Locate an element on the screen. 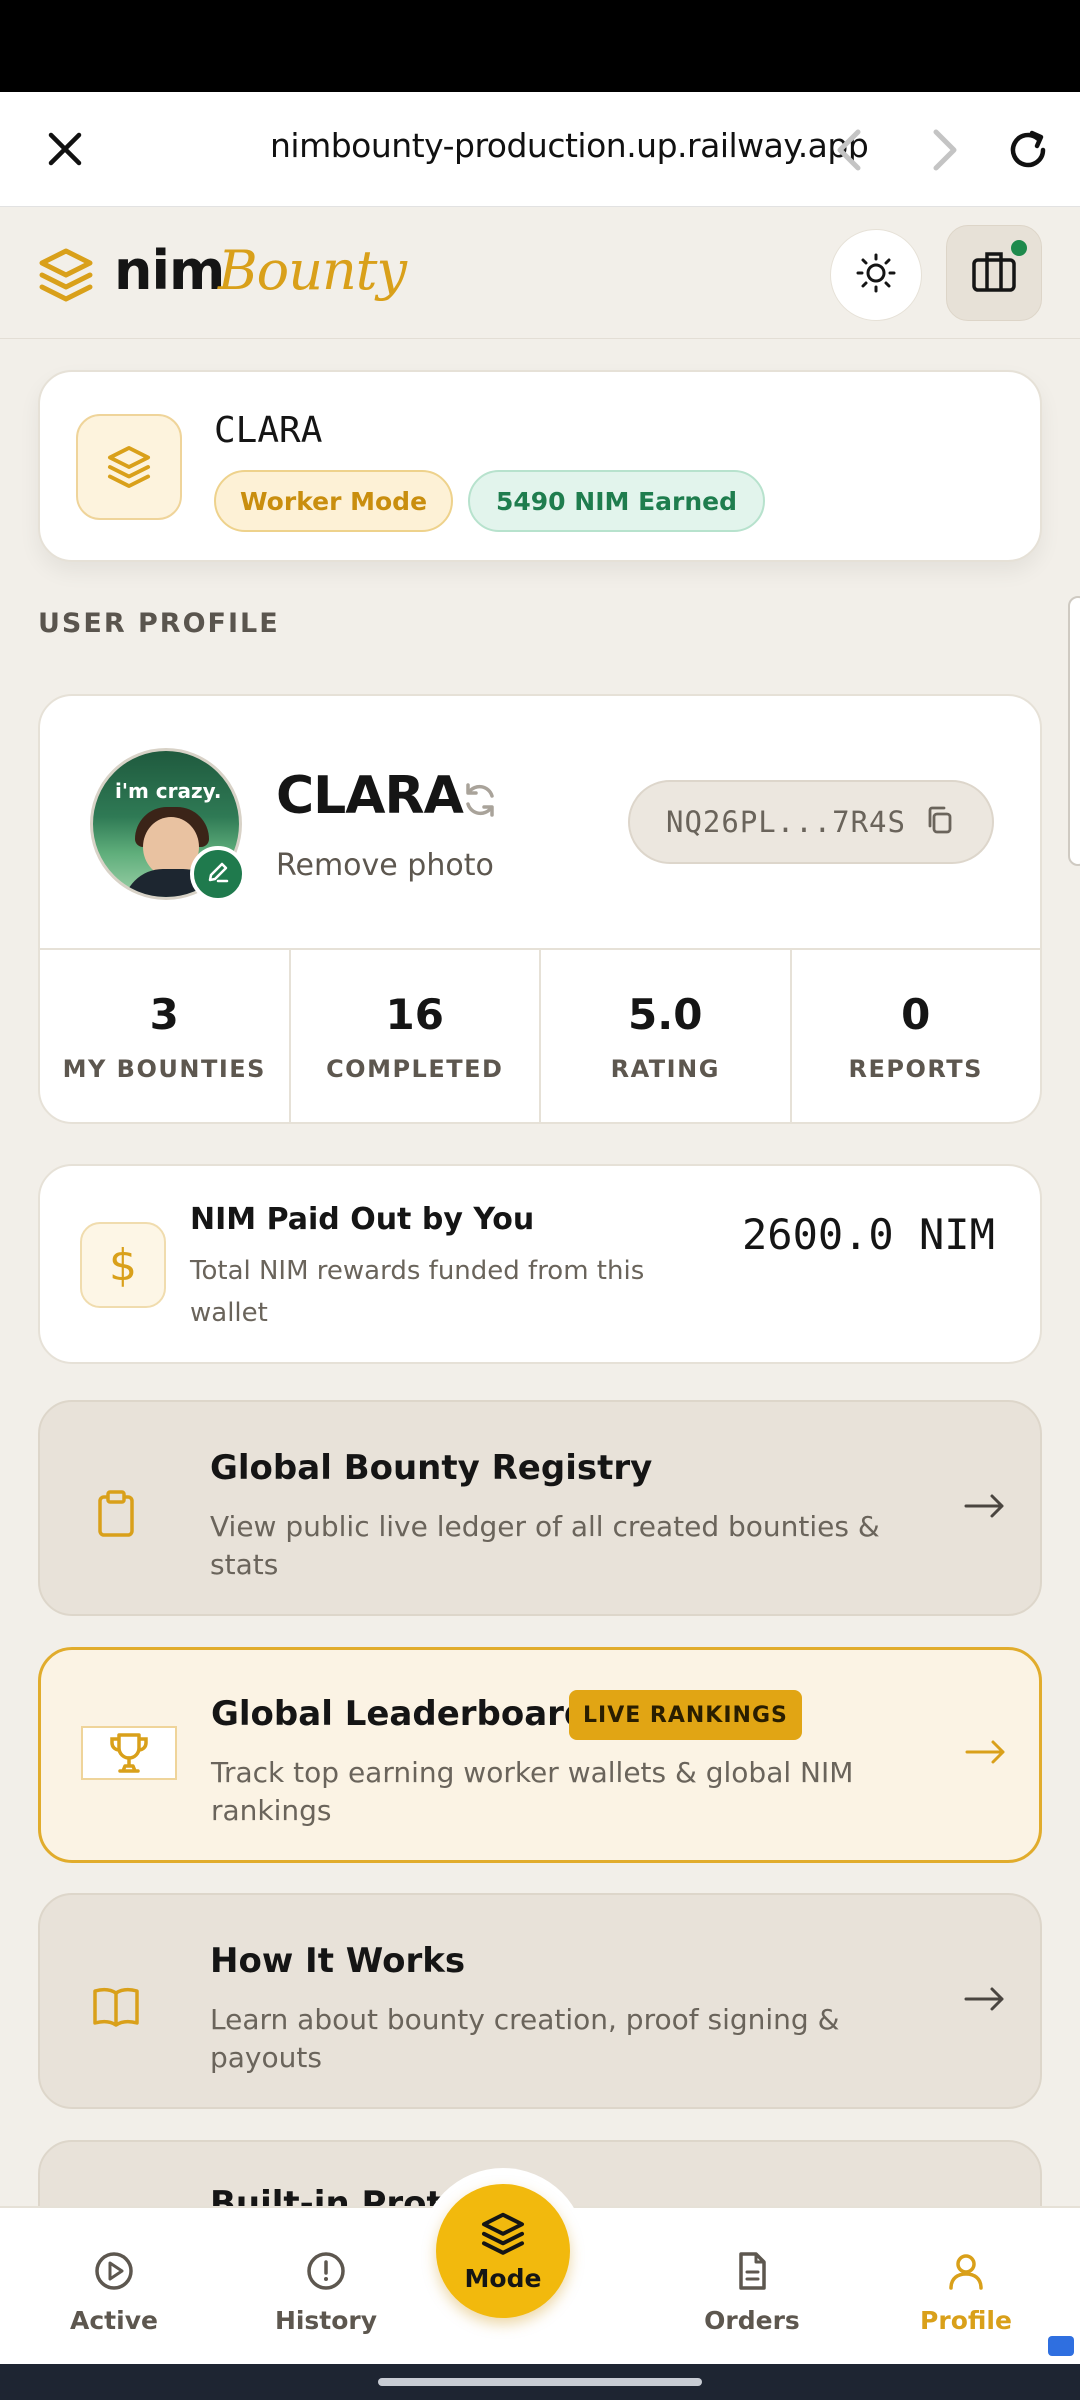 This screenshot has height=2400, width=1080. mode-button: Mode is located at coordinates (503, 2251).